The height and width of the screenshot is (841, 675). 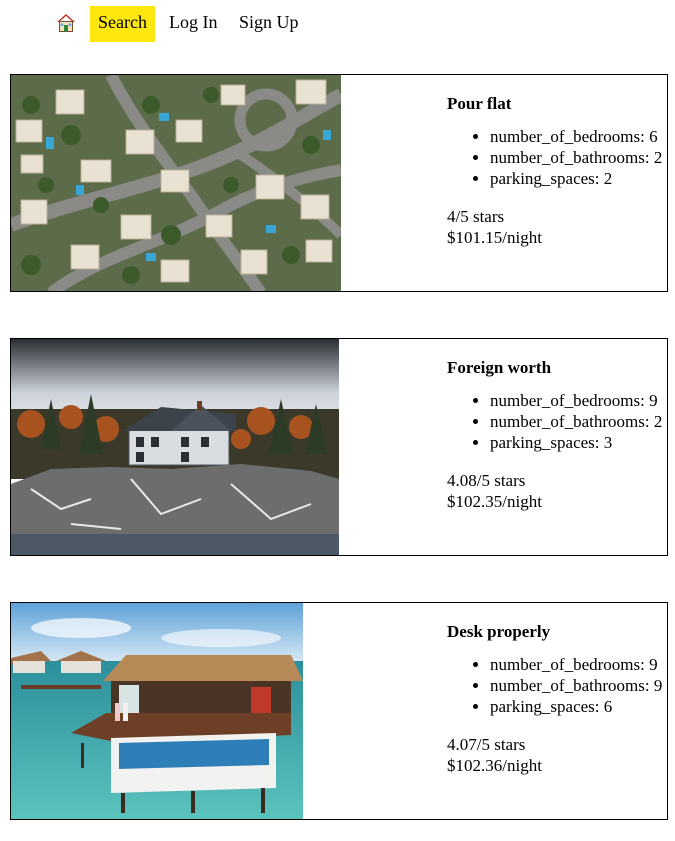 What do you see at coordinates (122, 24) in the screenshot?
I see `nav-search-link: Search` at bounding box center [122, 24].